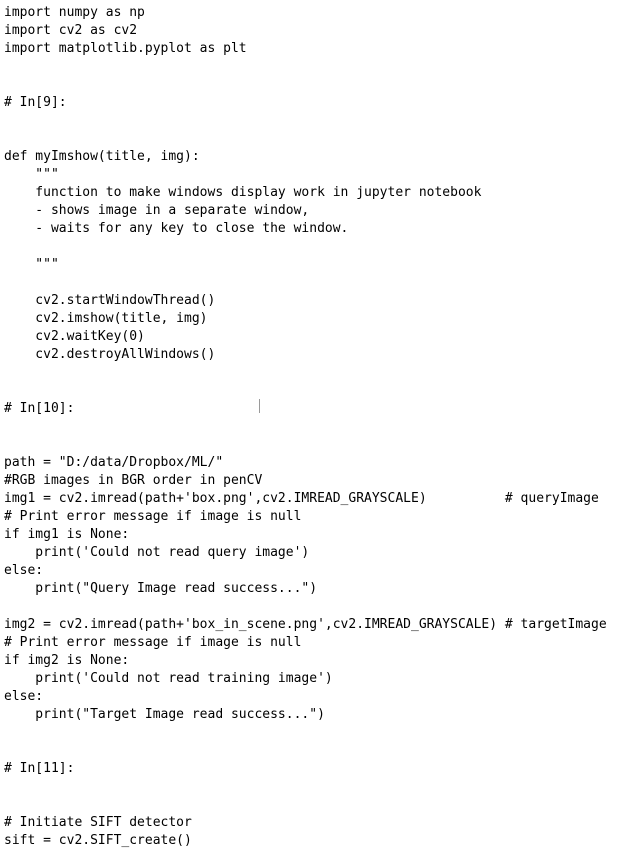 The height and width of the screenshot is (851, 634). I want to click on code-line: import matplotlib.pyplot as plt, so click(125, 48).